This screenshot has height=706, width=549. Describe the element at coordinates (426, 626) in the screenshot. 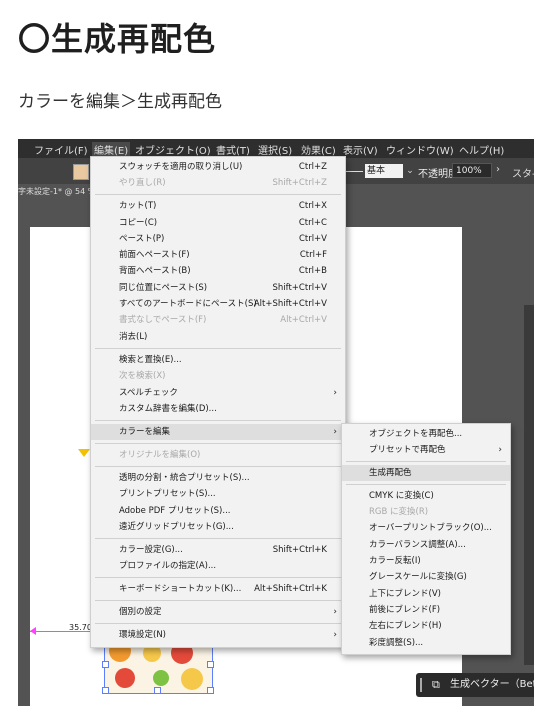

I see `submenu-item-blend-horizontally: 左右にブレンド(H)` at that location.